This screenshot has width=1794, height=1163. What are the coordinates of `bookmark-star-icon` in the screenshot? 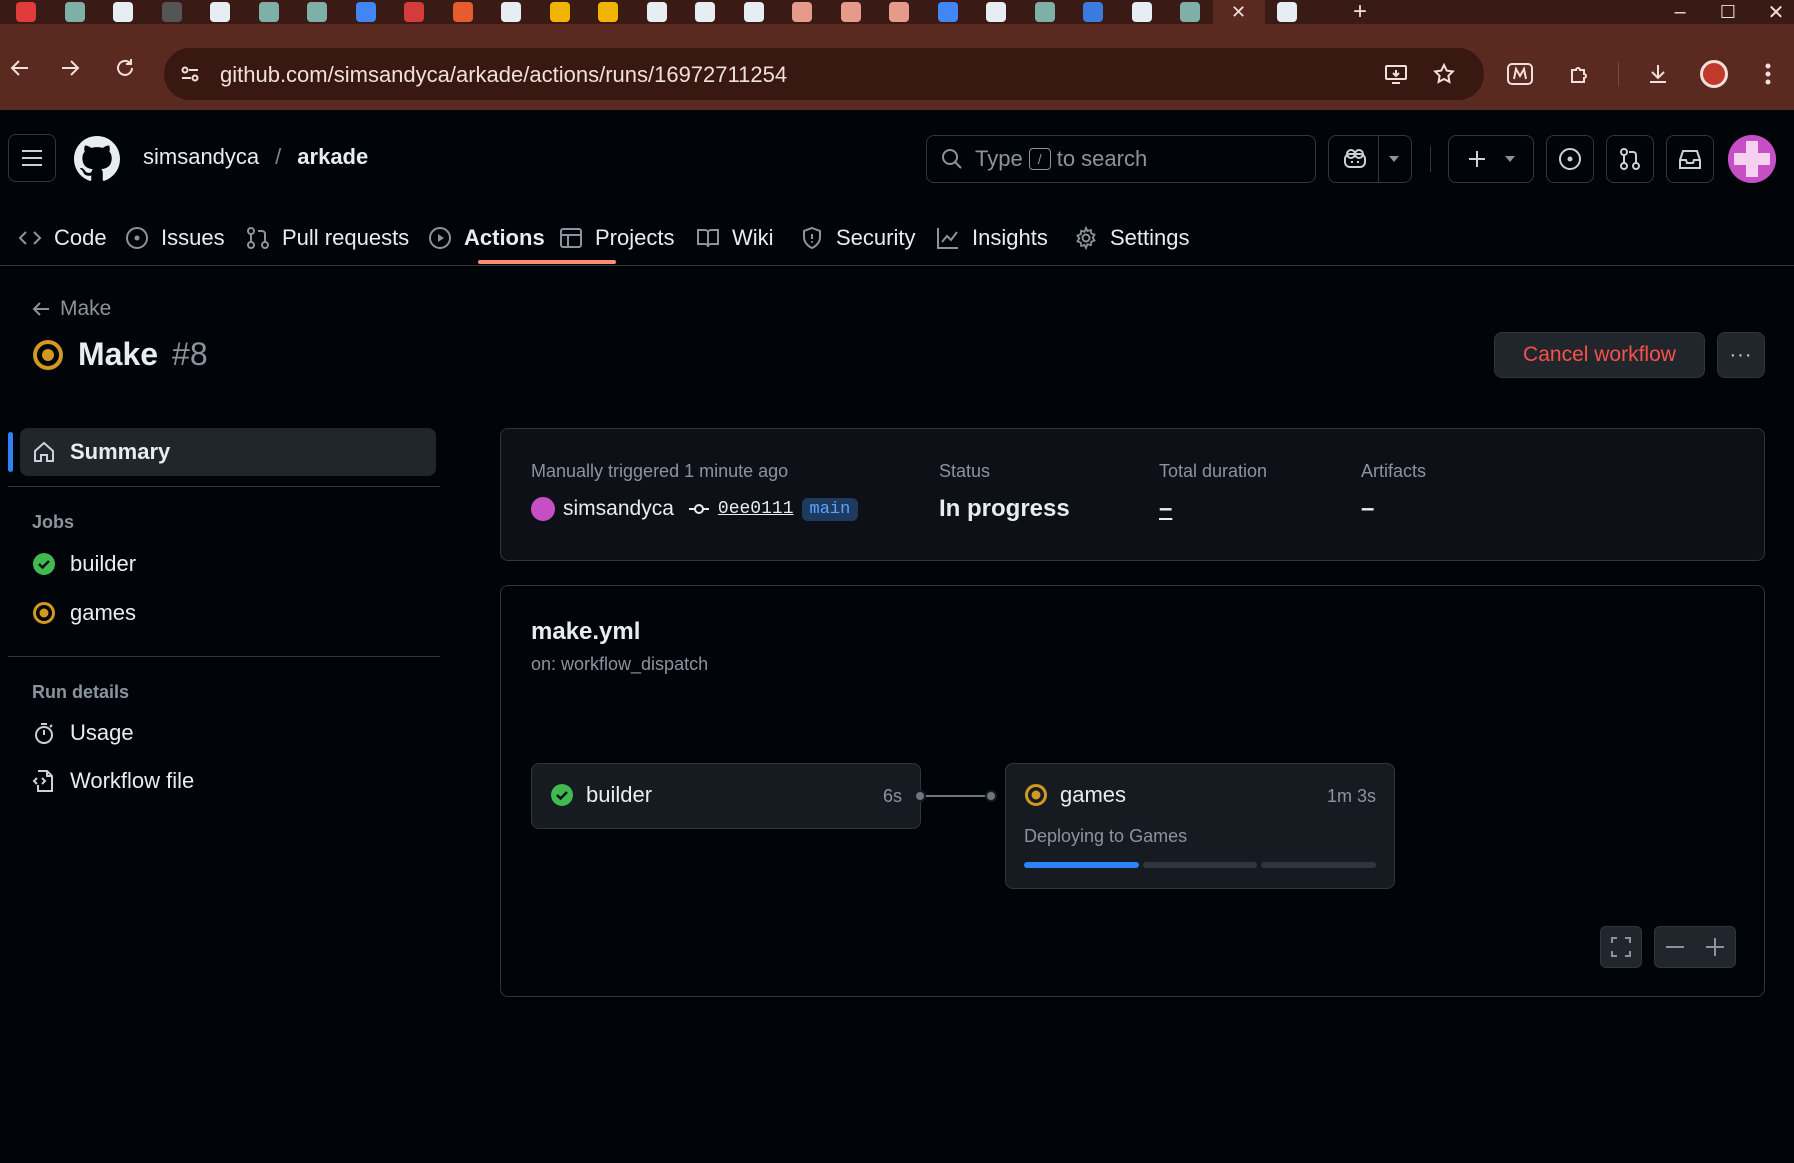 It's located at (1444, 74).